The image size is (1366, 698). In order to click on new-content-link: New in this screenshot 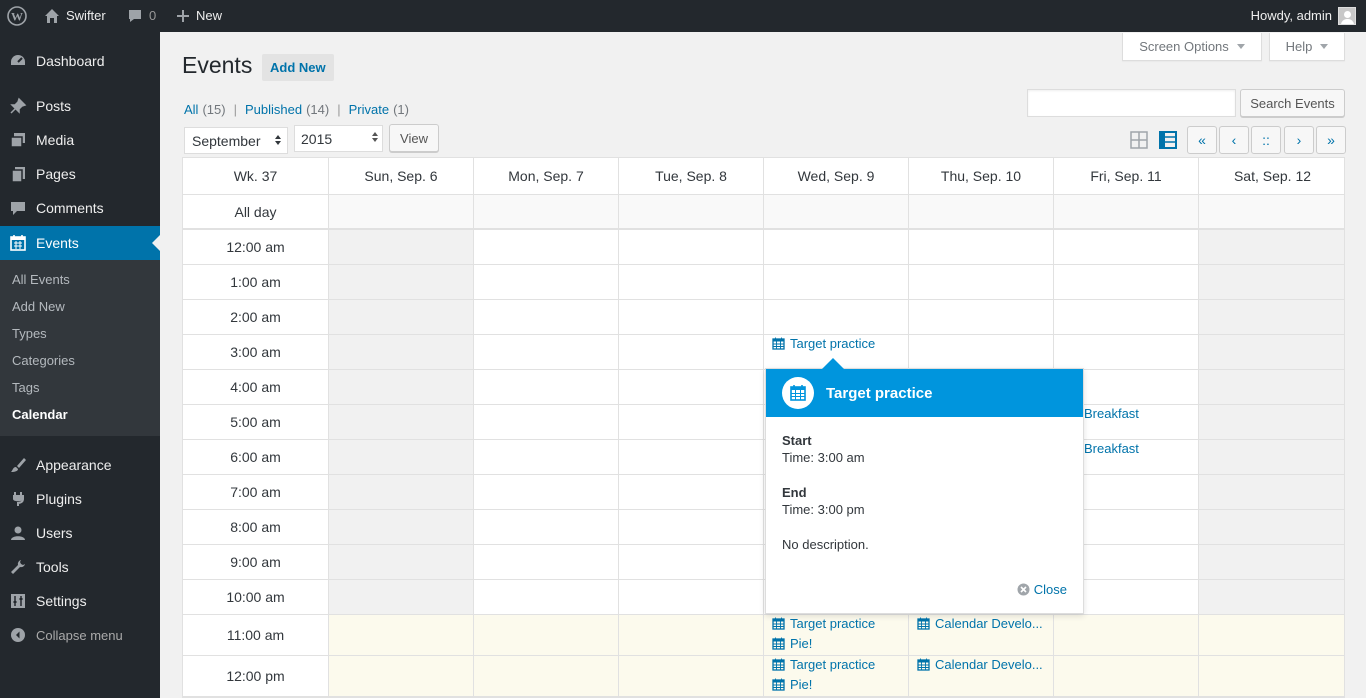, I will do `click(199, 16)`.